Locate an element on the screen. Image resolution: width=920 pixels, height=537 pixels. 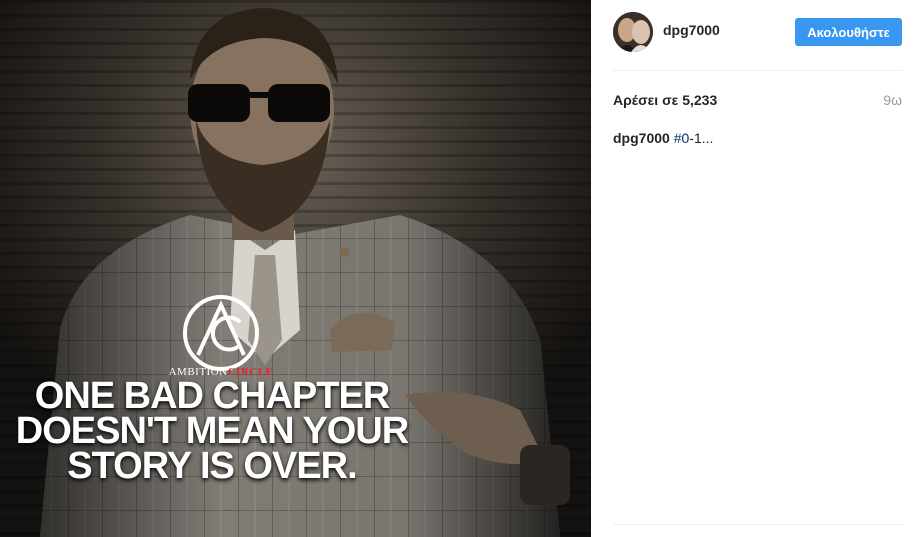
header-divider is located at coordinates (757, 70).